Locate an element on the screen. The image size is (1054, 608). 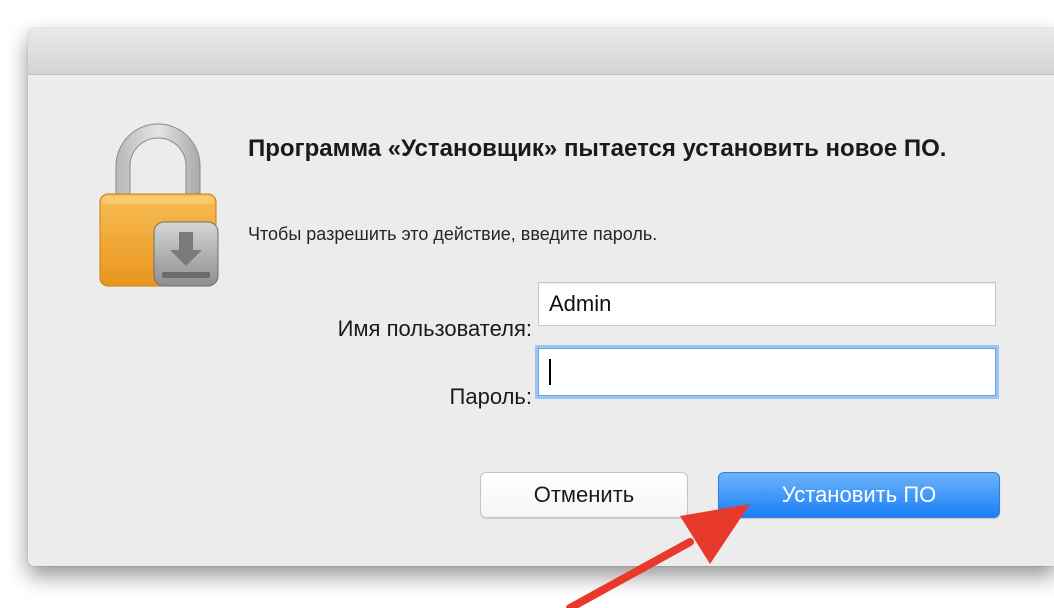
username-field: Admin is located at coordinates (767, 304).